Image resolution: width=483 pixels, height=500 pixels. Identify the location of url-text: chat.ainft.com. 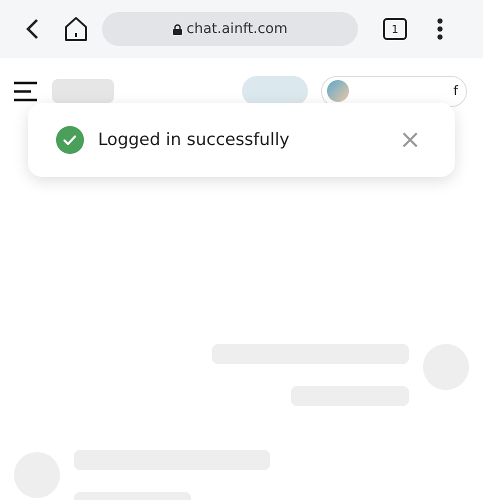
(237, 29).